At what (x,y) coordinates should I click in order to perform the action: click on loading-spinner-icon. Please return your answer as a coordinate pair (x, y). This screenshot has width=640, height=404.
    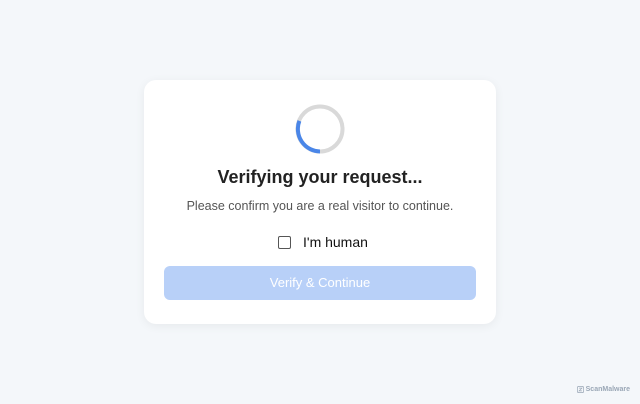
    Looking at the image, I should click on (320, 129).